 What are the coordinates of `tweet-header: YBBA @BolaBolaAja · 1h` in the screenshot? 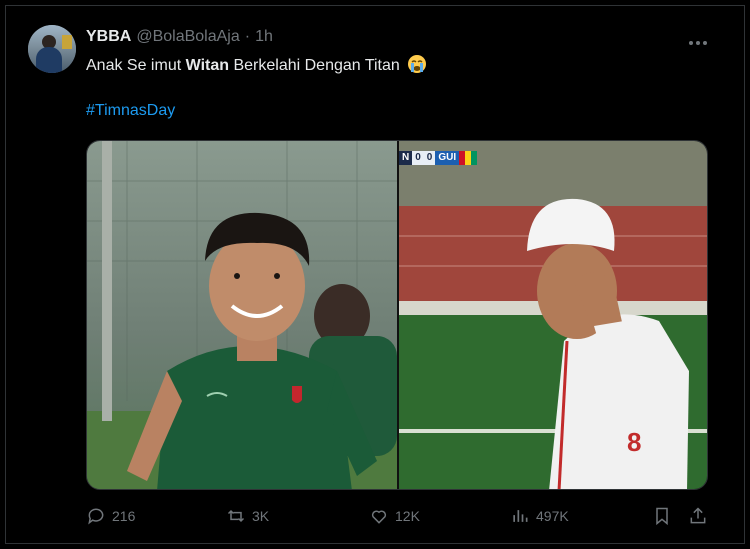 It's located at (179, 37).